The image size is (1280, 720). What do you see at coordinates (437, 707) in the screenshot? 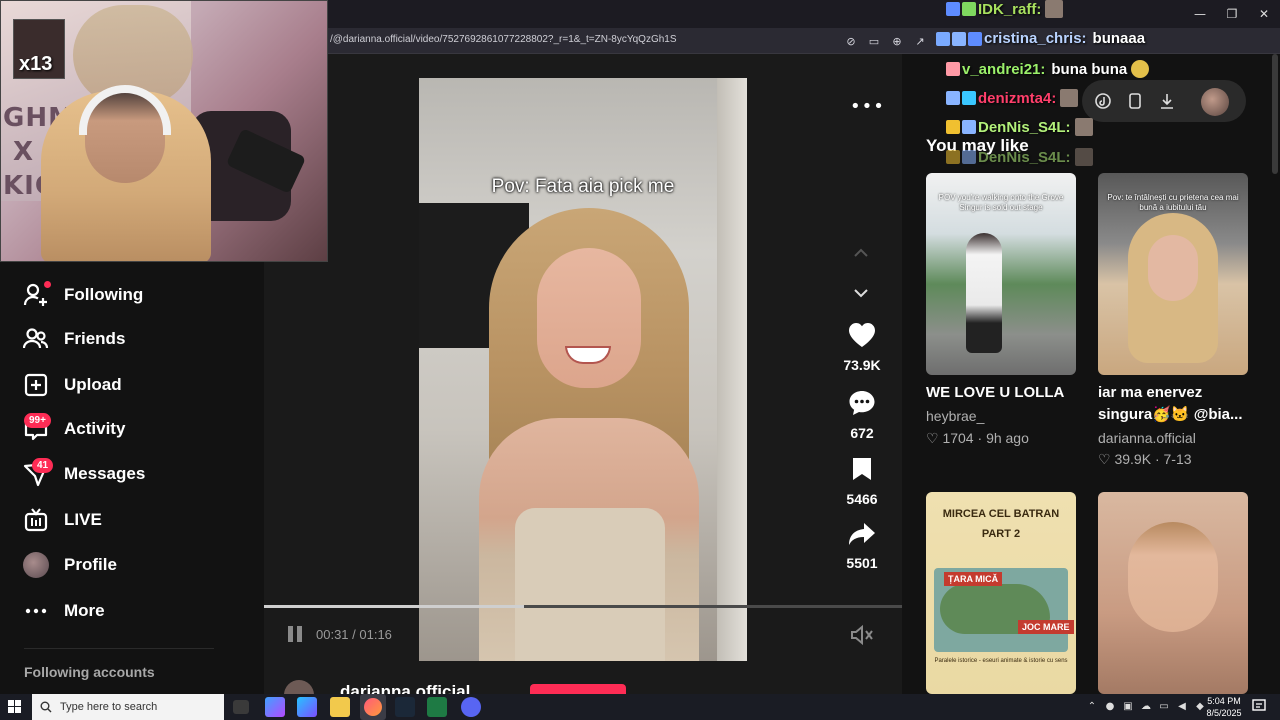
I see `terminal-icon` at bounding box center [437, 707].